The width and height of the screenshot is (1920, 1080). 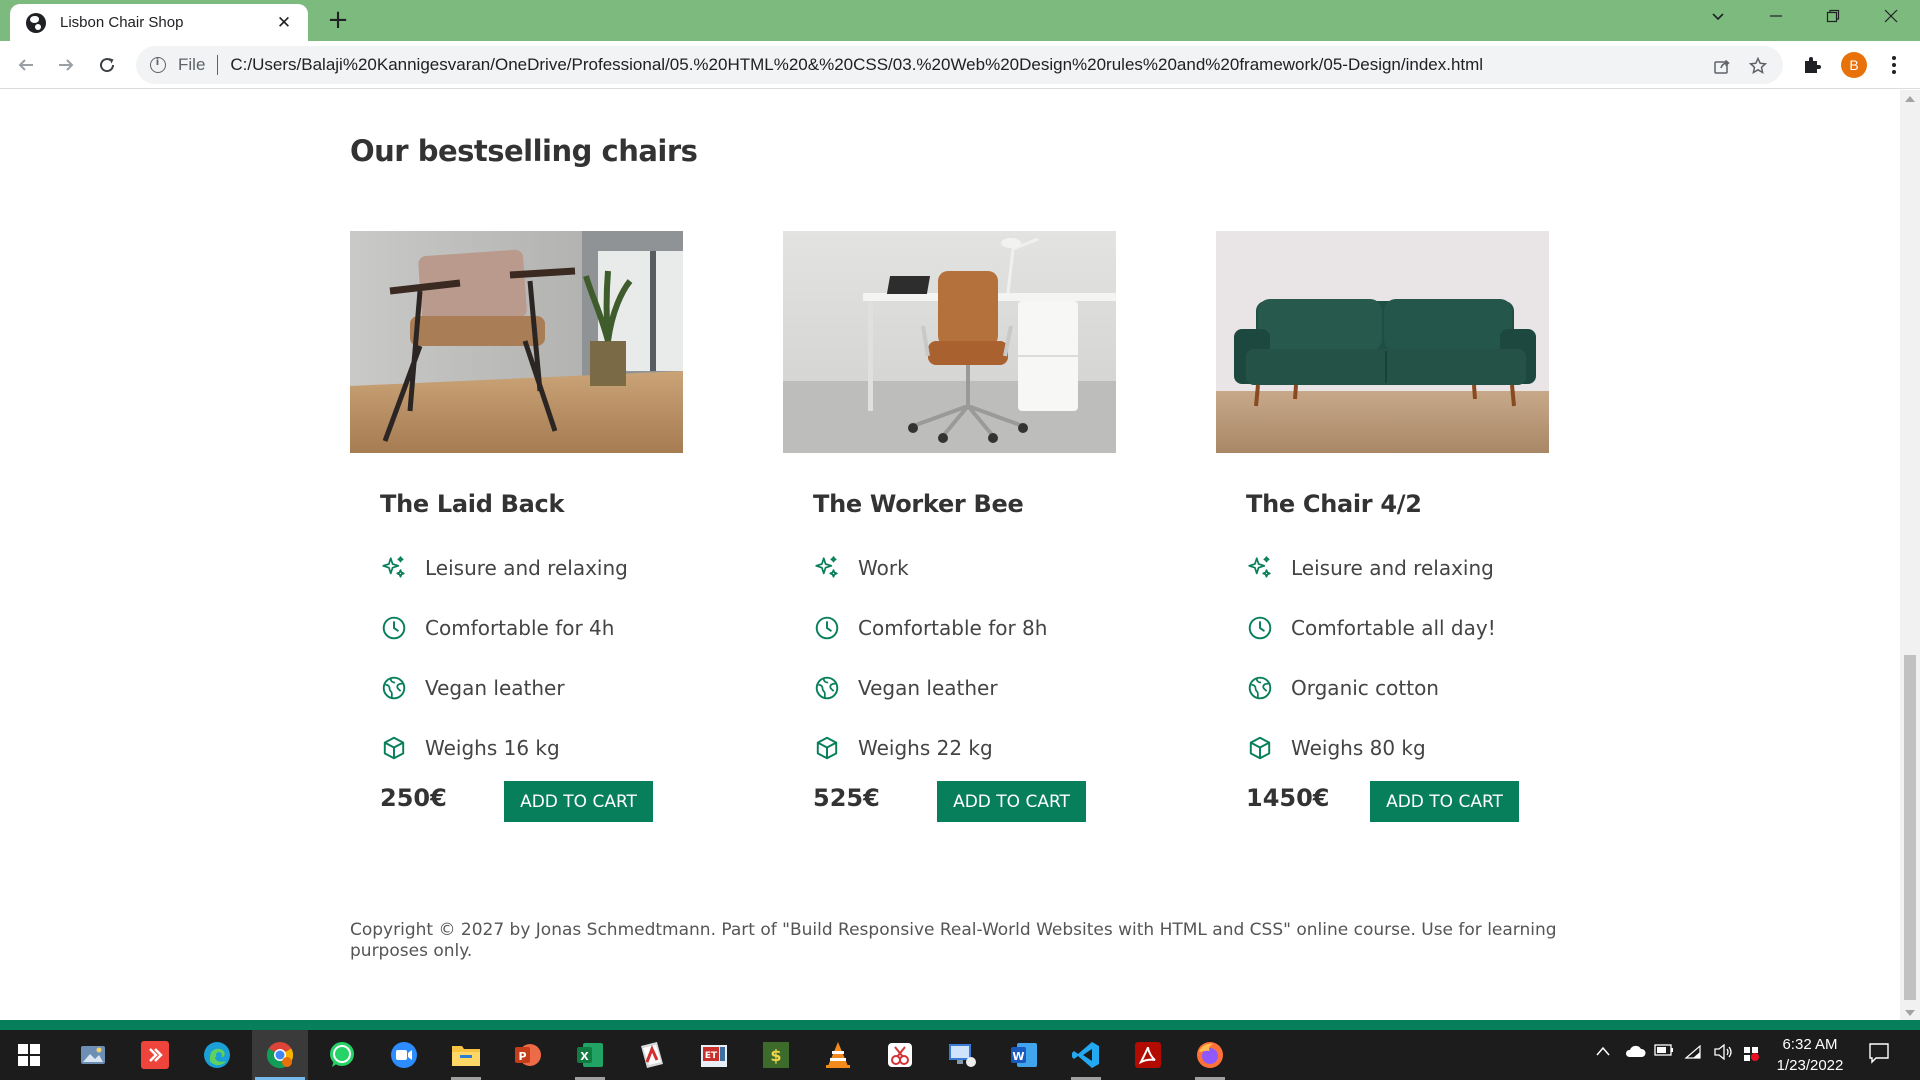 I want to click on word-icon: W, so click(x=1024, y=1055).